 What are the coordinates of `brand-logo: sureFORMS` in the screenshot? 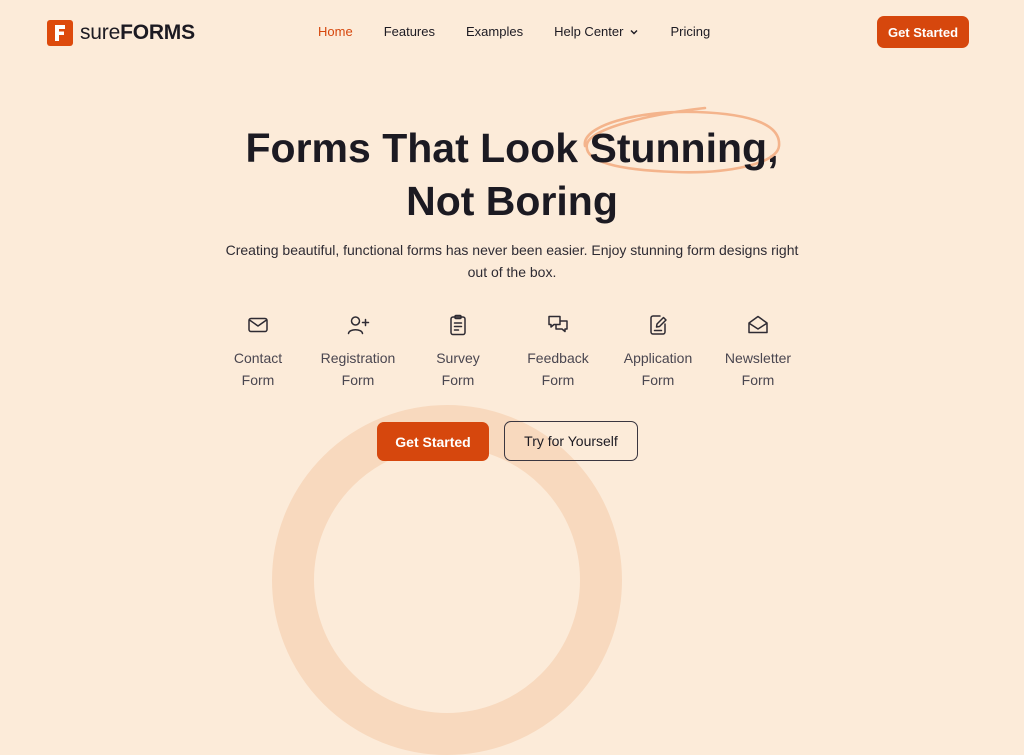 It's located at (121, 32).